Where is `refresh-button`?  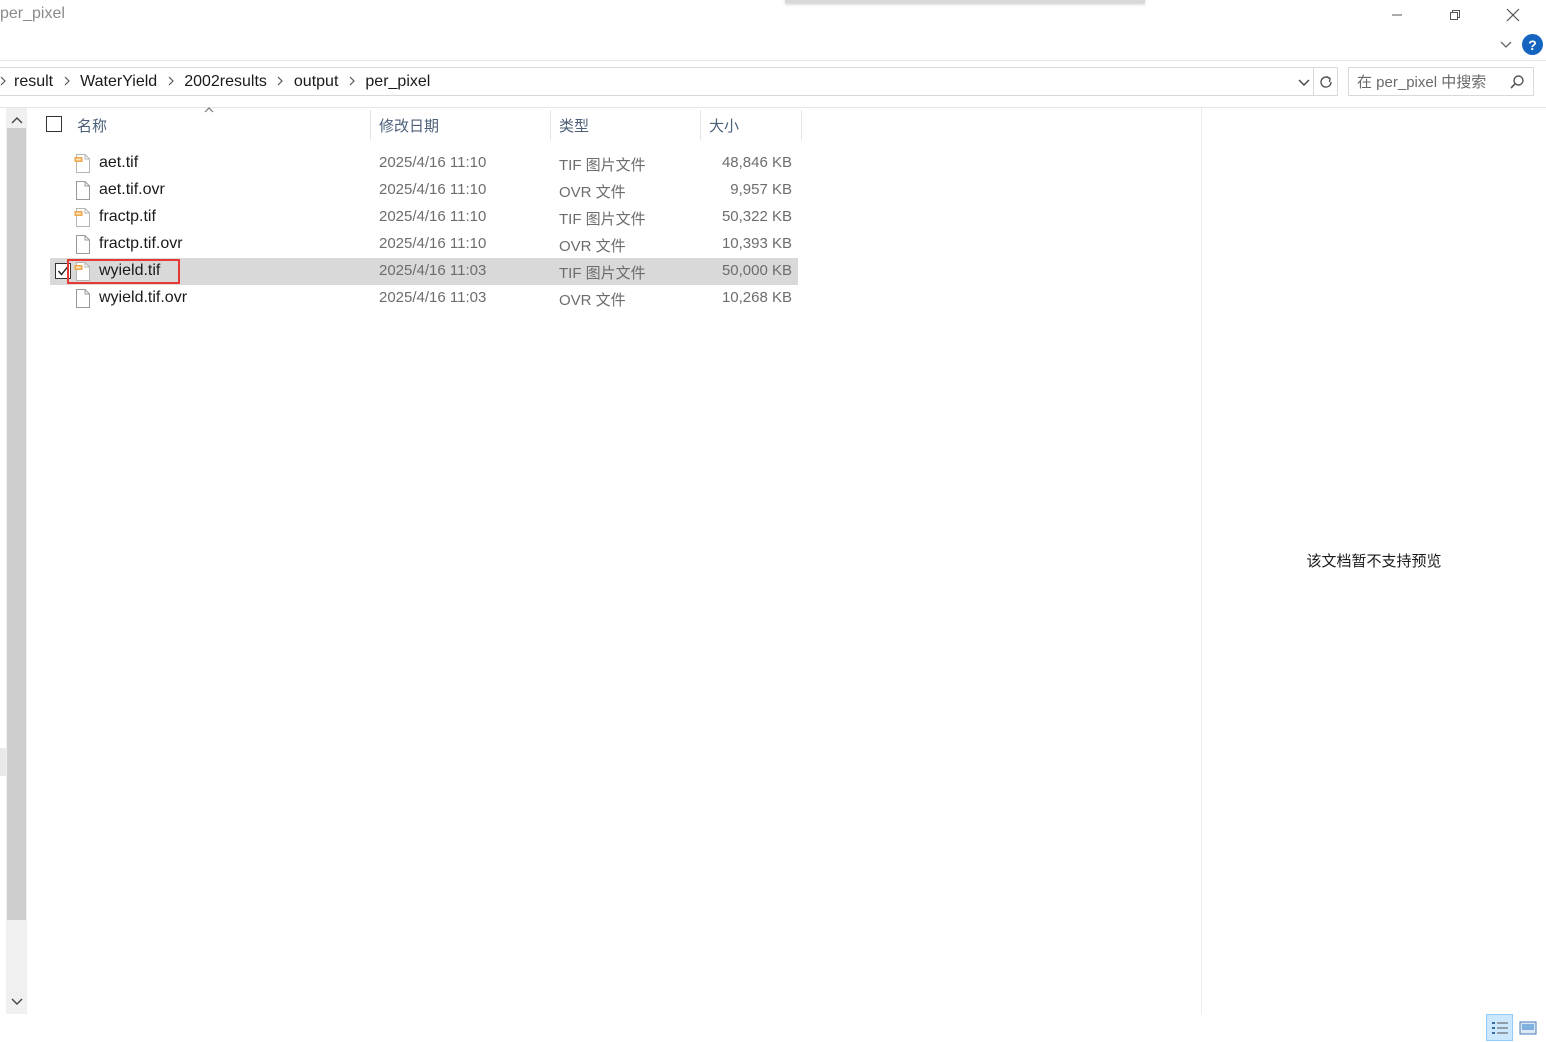 refresh-button is located at coordinates (1326, 81).